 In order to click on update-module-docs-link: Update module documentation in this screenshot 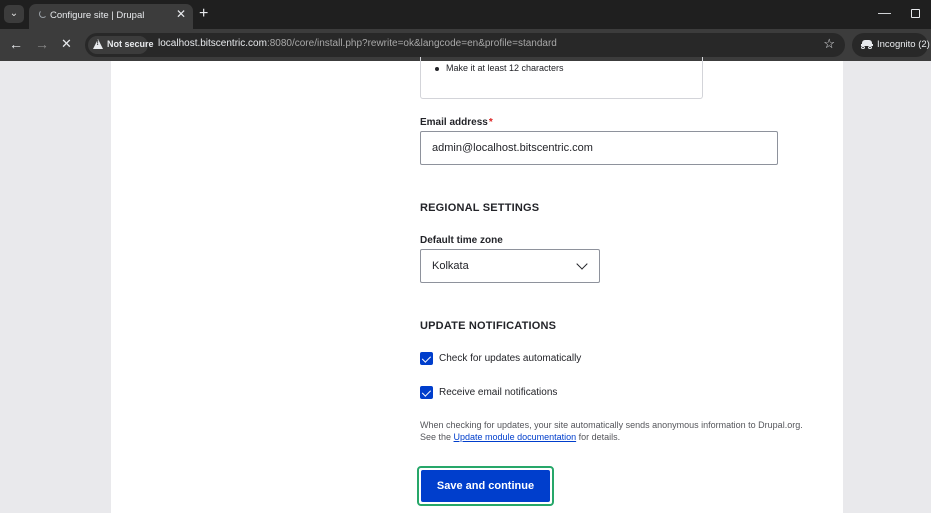, I will do `click(515, 437)`.